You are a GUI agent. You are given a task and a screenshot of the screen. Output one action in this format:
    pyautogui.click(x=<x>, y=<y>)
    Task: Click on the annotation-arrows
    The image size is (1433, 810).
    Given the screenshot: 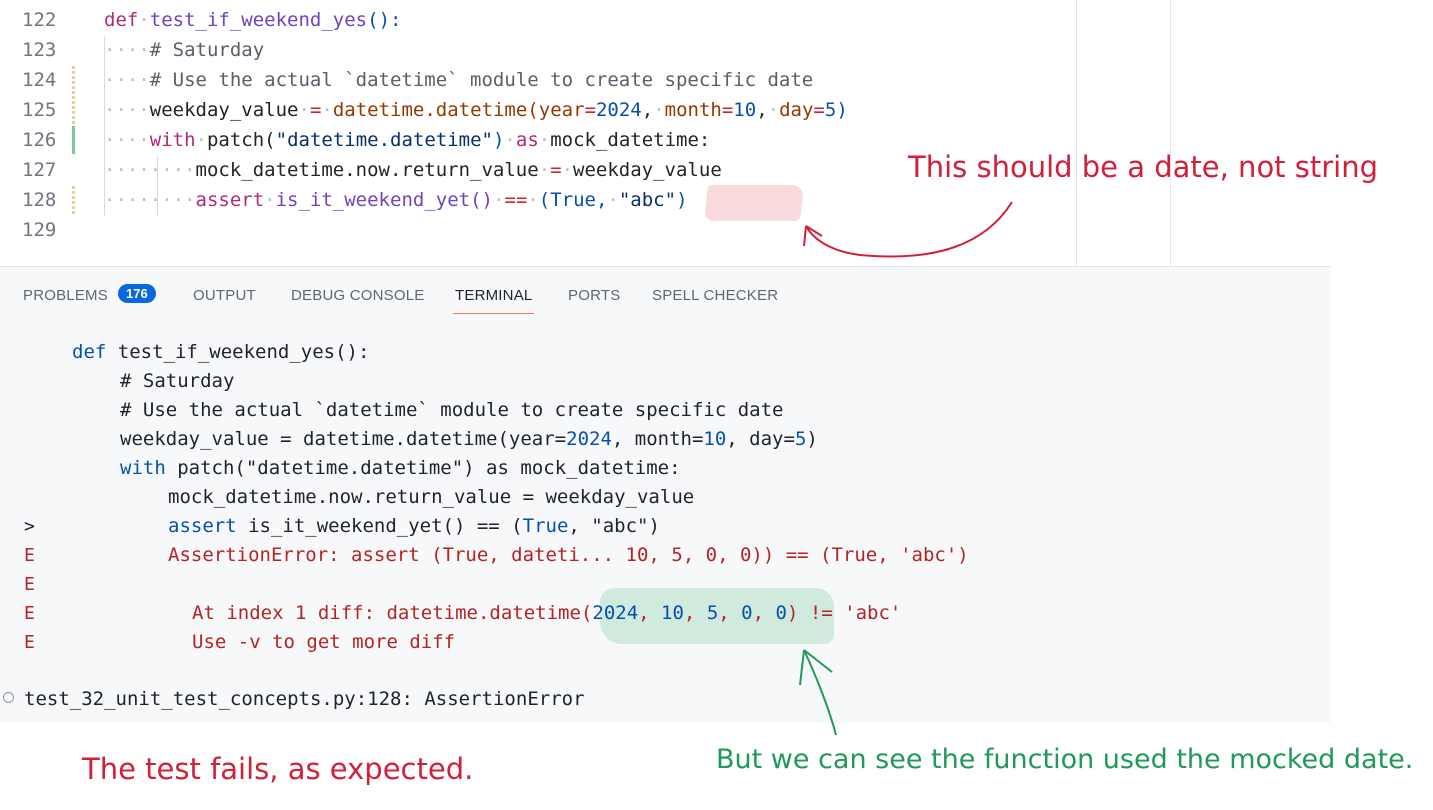 What is the action you would take?
    pyautogui.click(x=906, y=468)
    